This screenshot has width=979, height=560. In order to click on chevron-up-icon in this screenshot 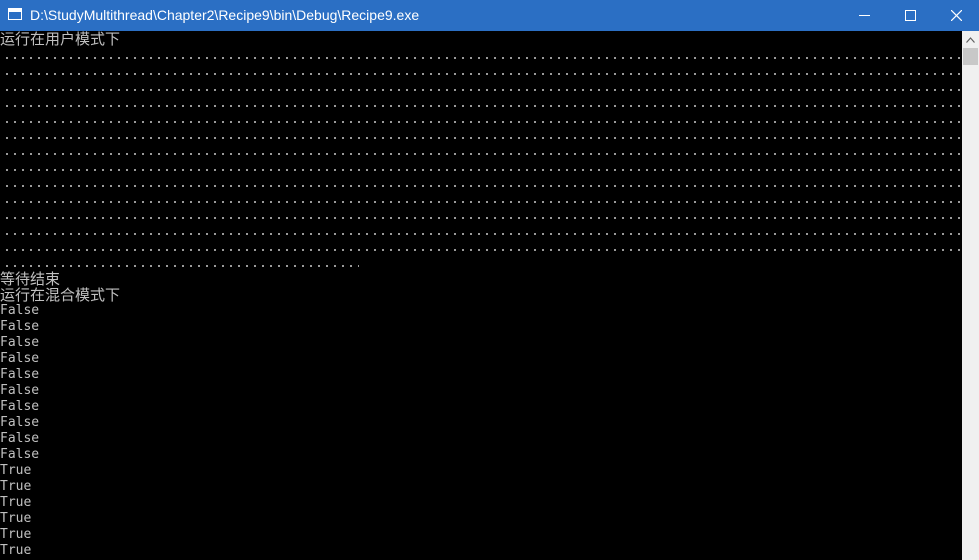, I will do `click(970, 39)`.